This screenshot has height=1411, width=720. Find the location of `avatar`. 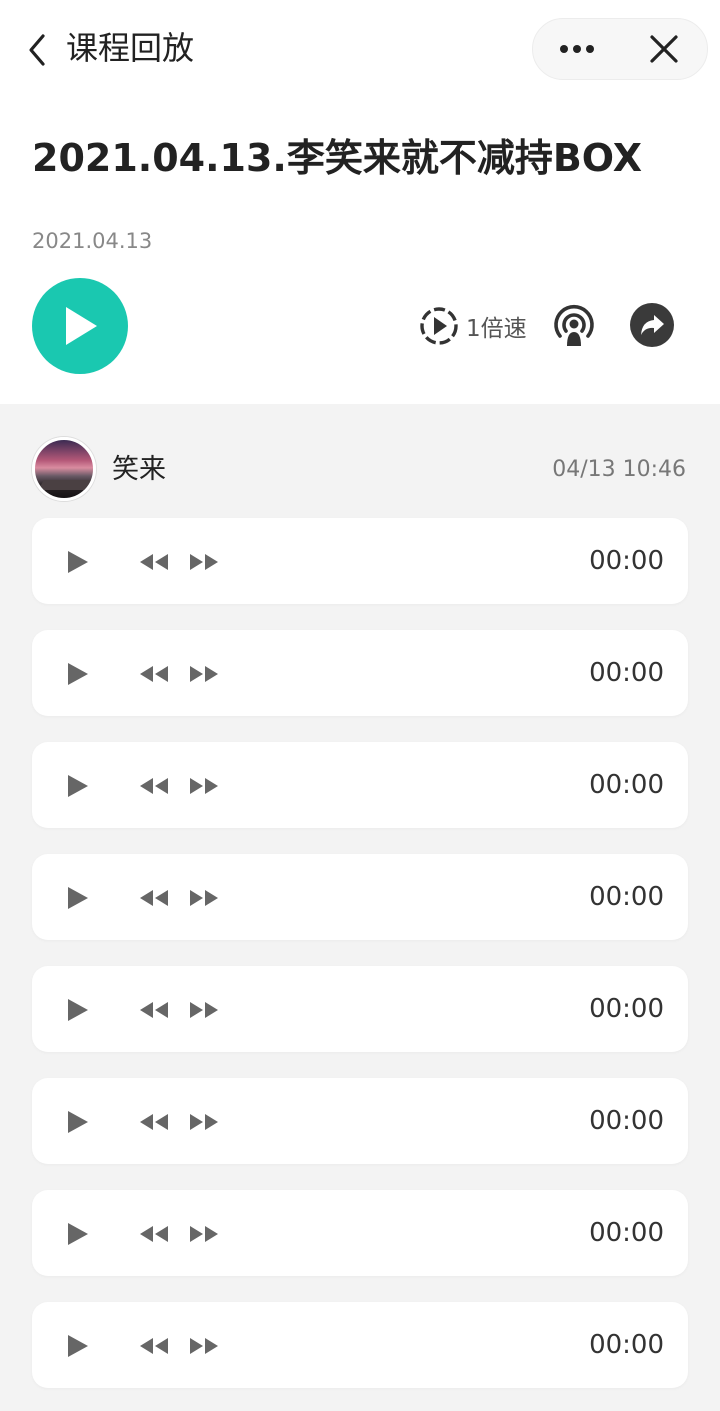

avatar is located at coordinates (64, 469).